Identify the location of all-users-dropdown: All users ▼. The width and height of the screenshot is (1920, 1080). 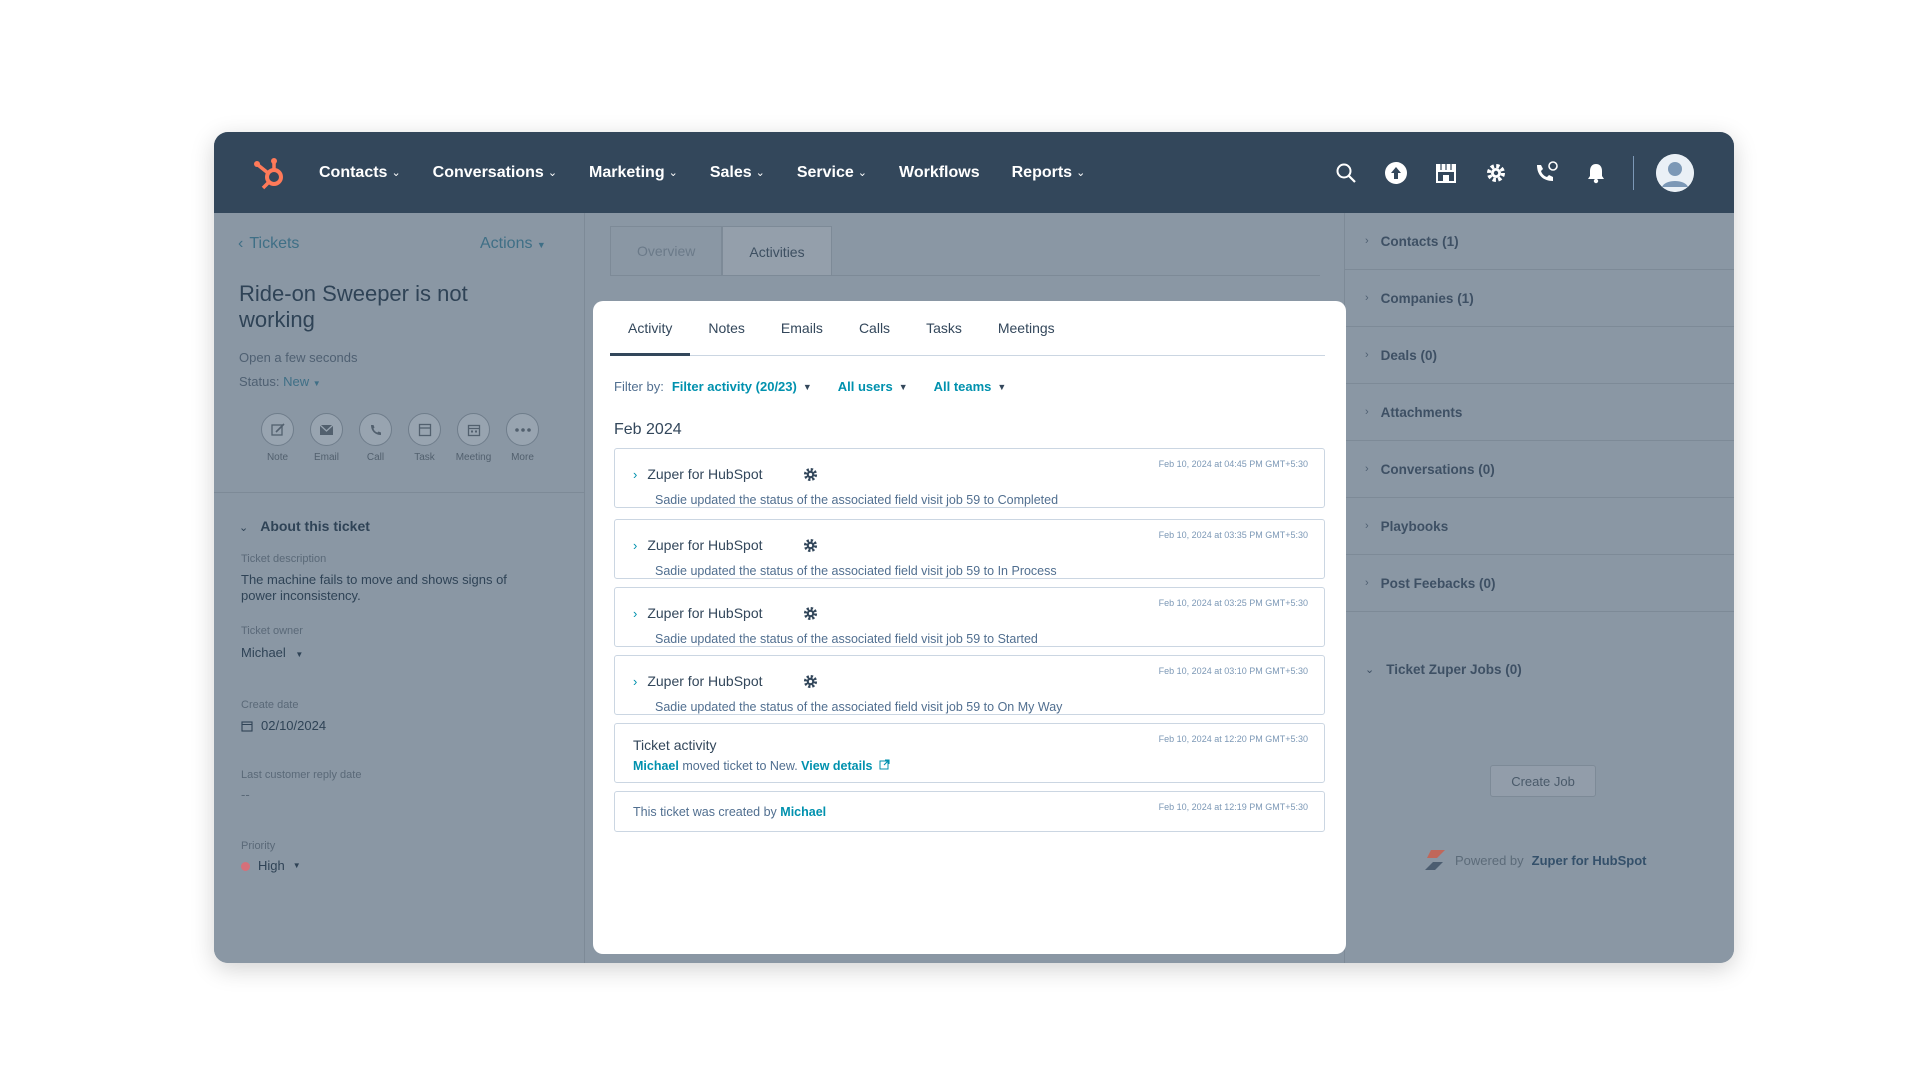
(873, 386).